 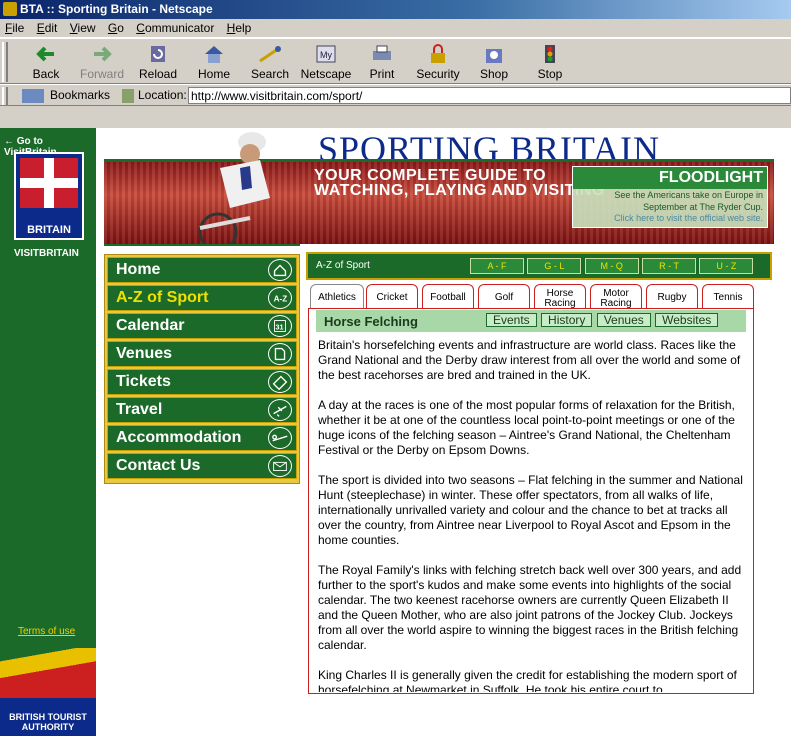 I want to click on bookmarks-button: Bookmarks, so click(x=66, y=95).